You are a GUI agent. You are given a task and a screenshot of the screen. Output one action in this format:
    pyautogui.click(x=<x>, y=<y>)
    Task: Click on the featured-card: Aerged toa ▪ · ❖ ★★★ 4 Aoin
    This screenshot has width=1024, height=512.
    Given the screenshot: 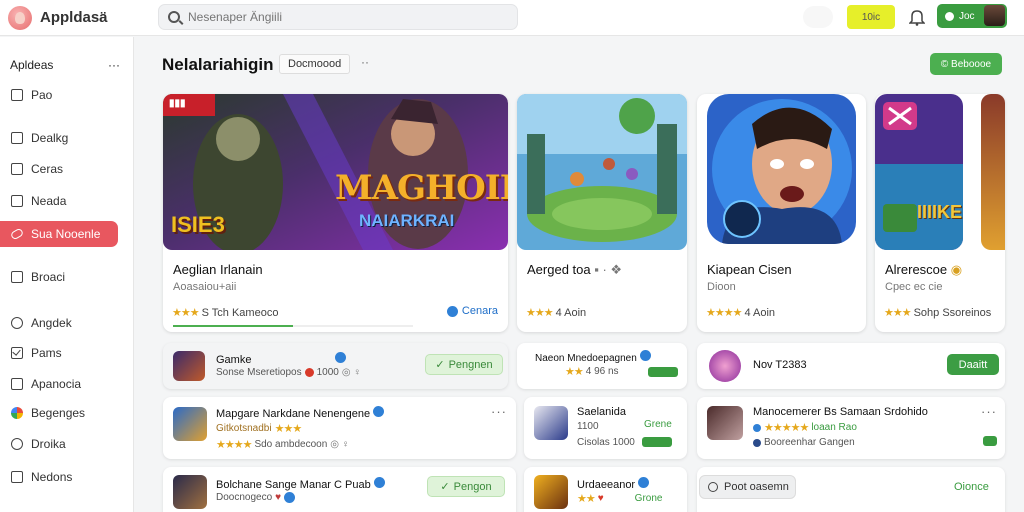 What is the action you would take?
    pyautogui.click(x=602, y=213)
    